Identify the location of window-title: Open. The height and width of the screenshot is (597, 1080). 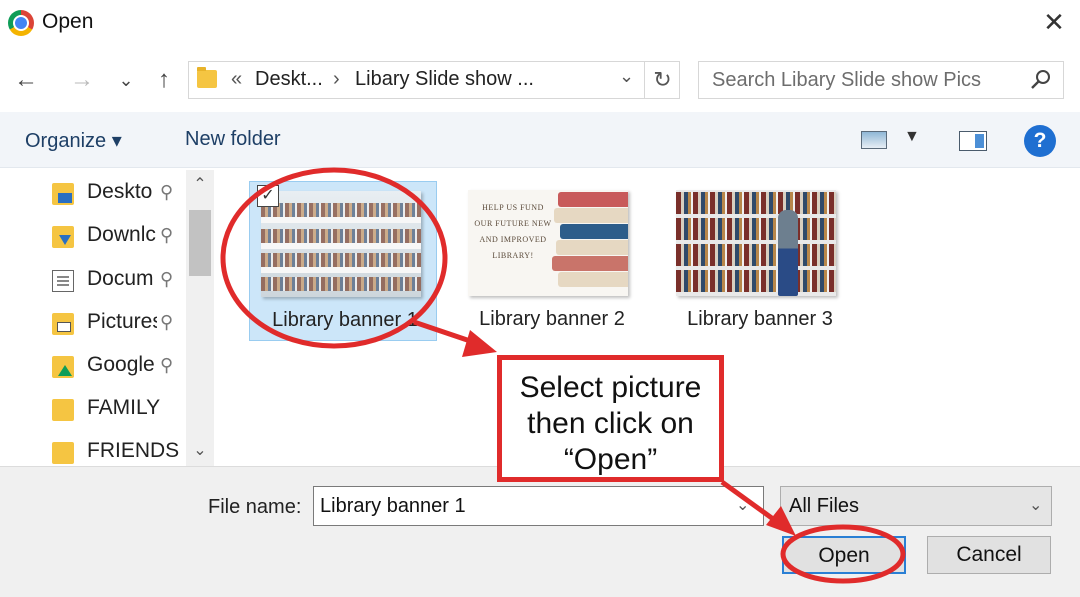
(68, 21).